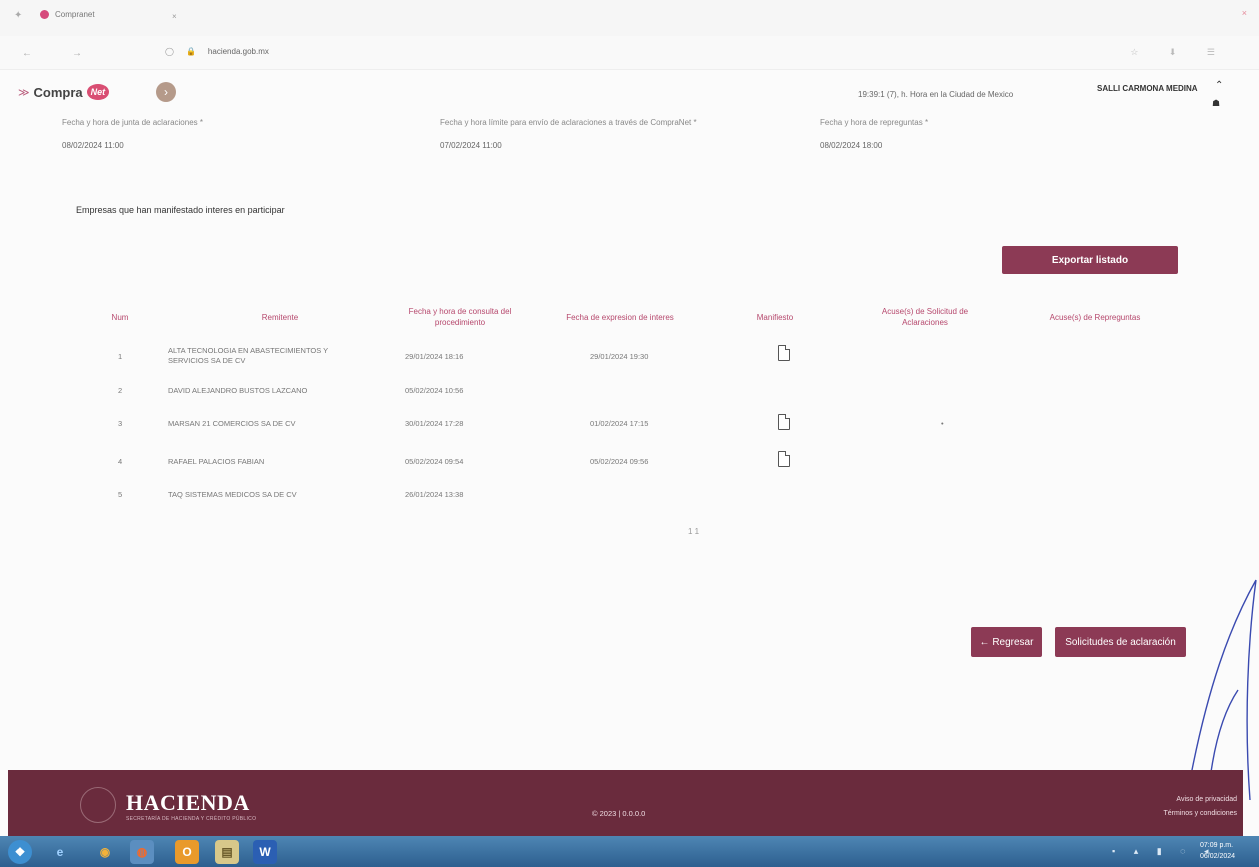  Describe the element at coordinates (191, 819) in the screenshot. I see `hacienda-subtitle: SECRETARÍA DE HACIENDA Y CRÉDITO PÚBLICO` at that location.